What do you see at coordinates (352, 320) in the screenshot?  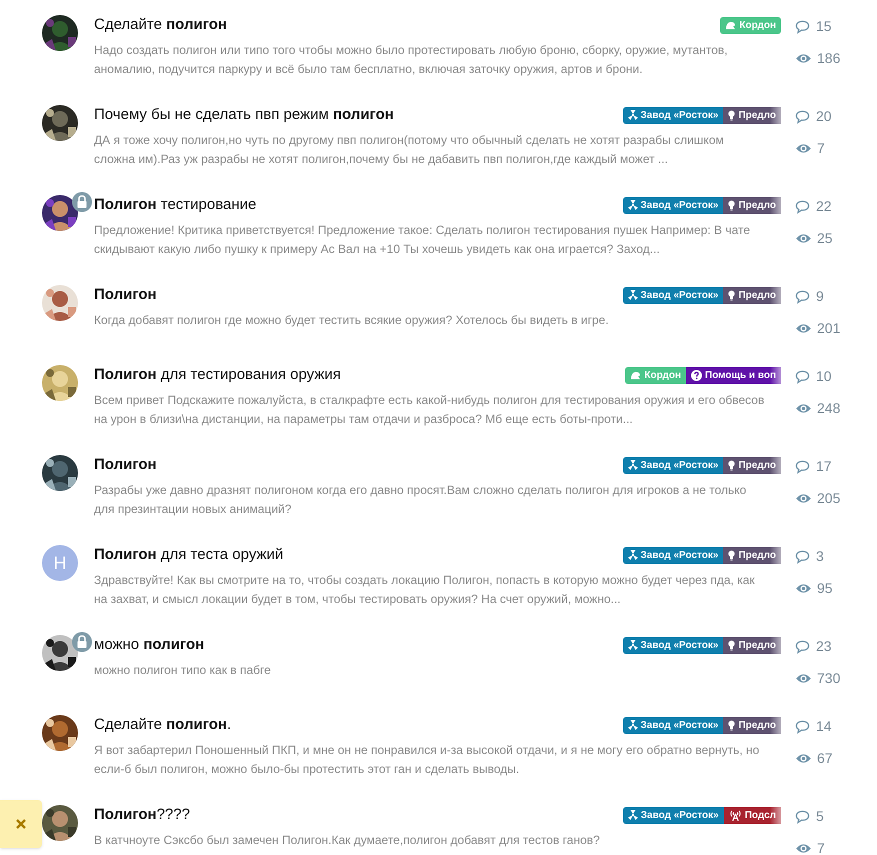 I see `thread-snippet: Когда добавят полигон где можно будет тестить всякие оружия? Хотелось бы видеть в игре.` at bounding box center [352, 320].